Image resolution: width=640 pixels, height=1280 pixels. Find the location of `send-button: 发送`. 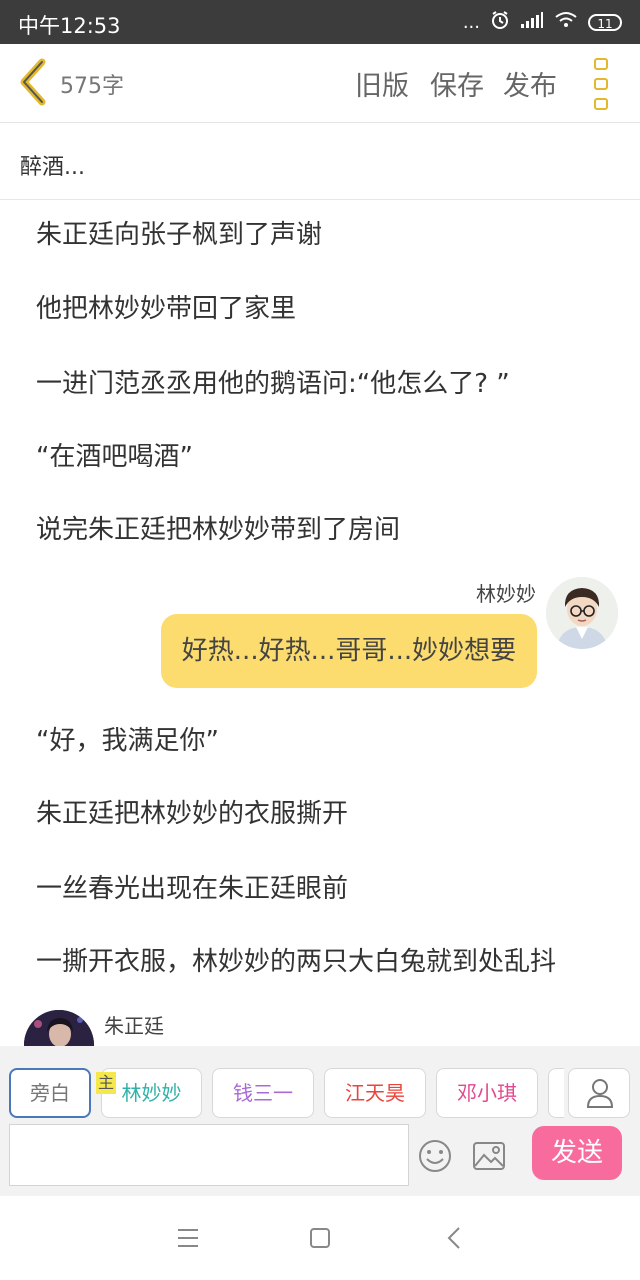

send-button: 发送 is located at coordinates (577, 1153).